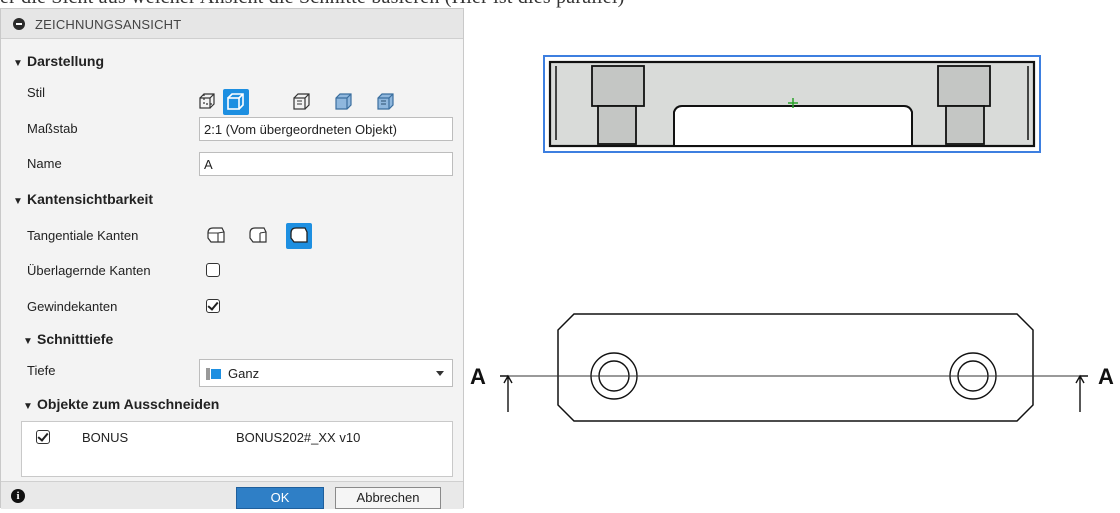  What do you see at coordinates (298, 437) in the screenshot?
I see `object-document: BONUS202#_XX v10` at bounding box center [298, 437].